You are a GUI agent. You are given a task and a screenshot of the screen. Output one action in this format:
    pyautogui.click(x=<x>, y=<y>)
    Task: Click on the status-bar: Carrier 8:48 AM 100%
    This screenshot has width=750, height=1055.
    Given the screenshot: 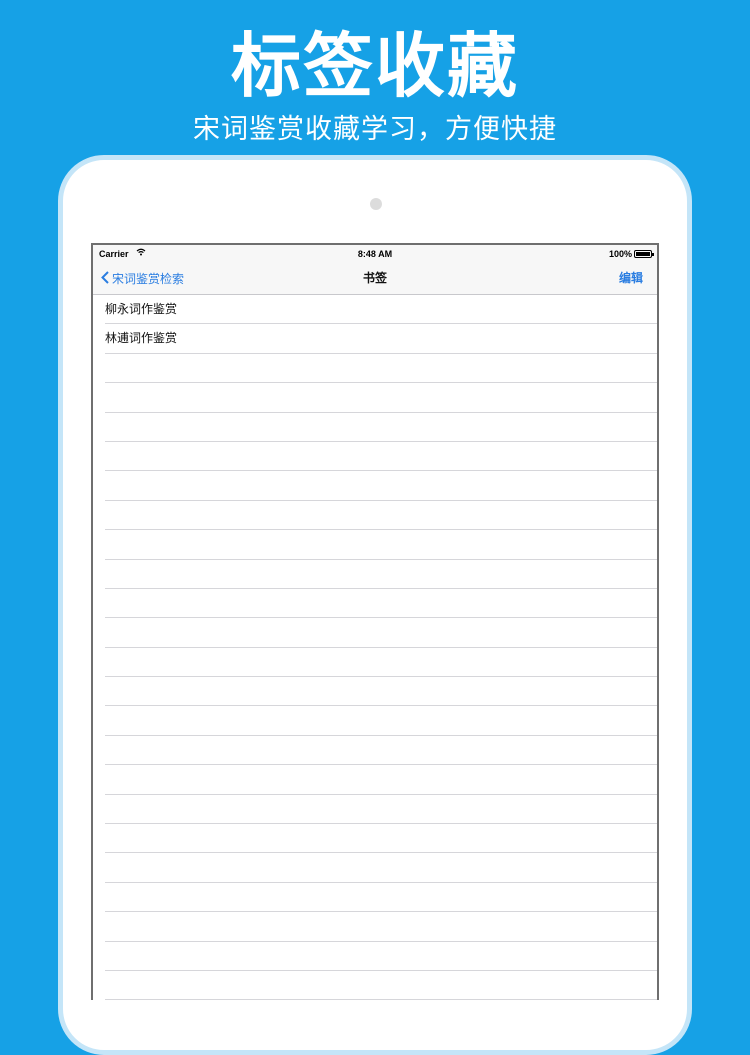 What is the action you would take?
    pyautogui.click(x=375, y=254)
    